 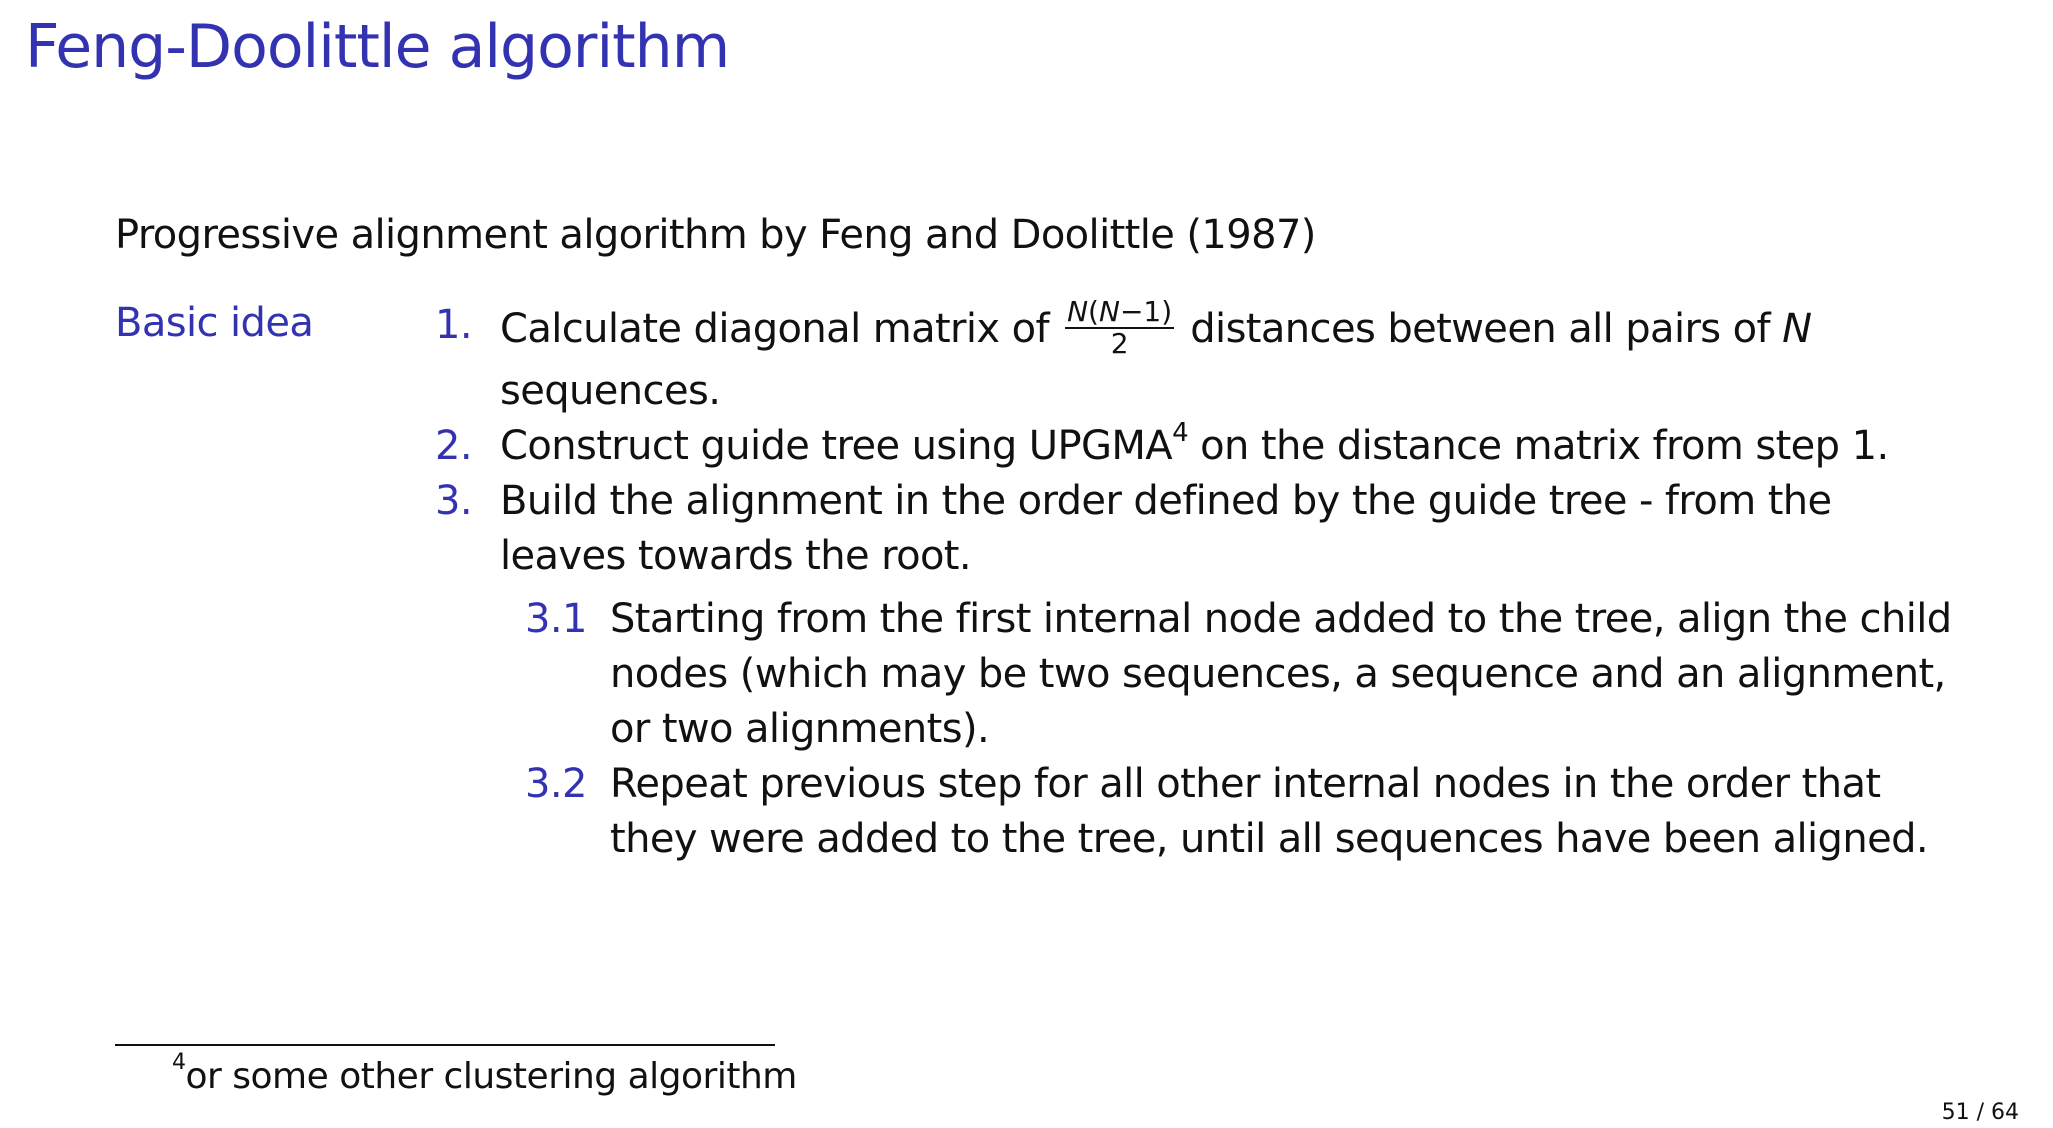 I want to click on fraction-n-n-minus-1-over-2: N(N−1) 2, so click(x=1120, y=327).